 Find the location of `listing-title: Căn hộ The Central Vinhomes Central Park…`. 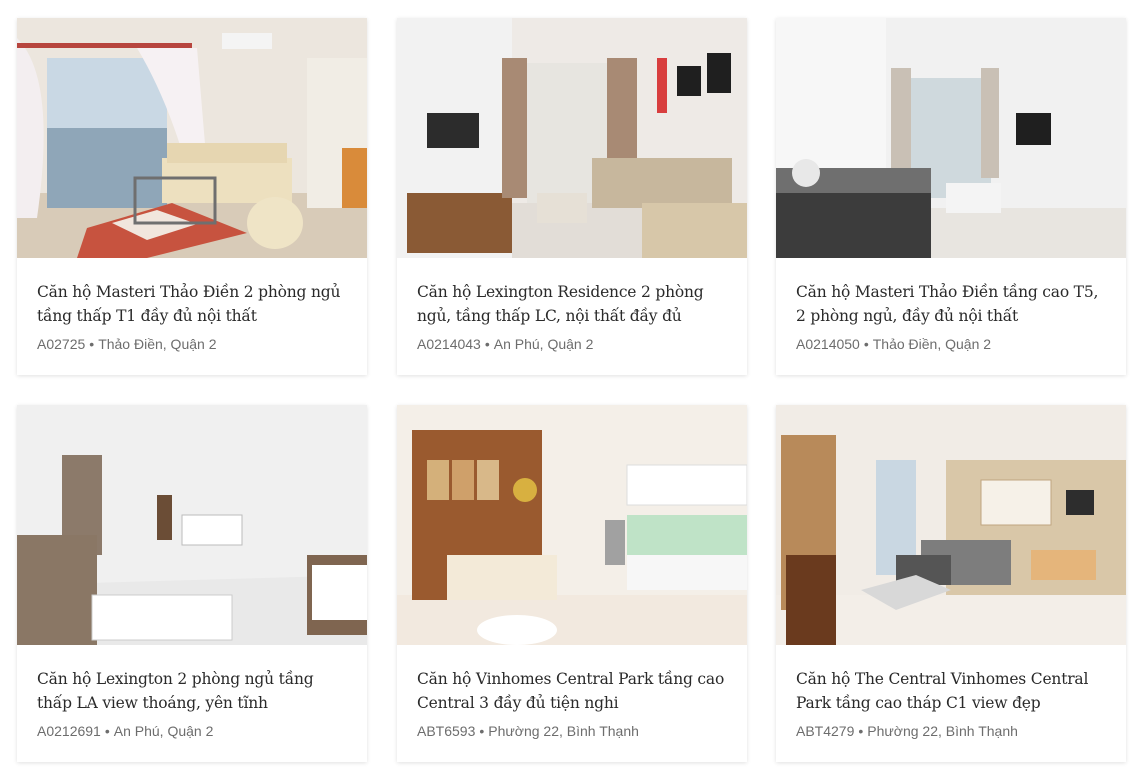

listing-title: Căn hộ The Central Vinhomes Central Park… is located at coordinates (952, 691).